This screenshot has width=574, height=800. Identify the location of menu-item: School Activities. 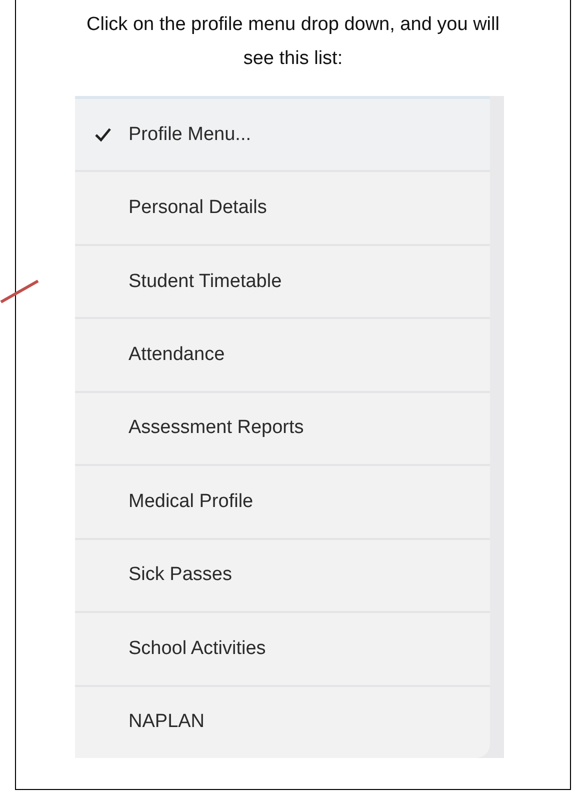
(282, 649).